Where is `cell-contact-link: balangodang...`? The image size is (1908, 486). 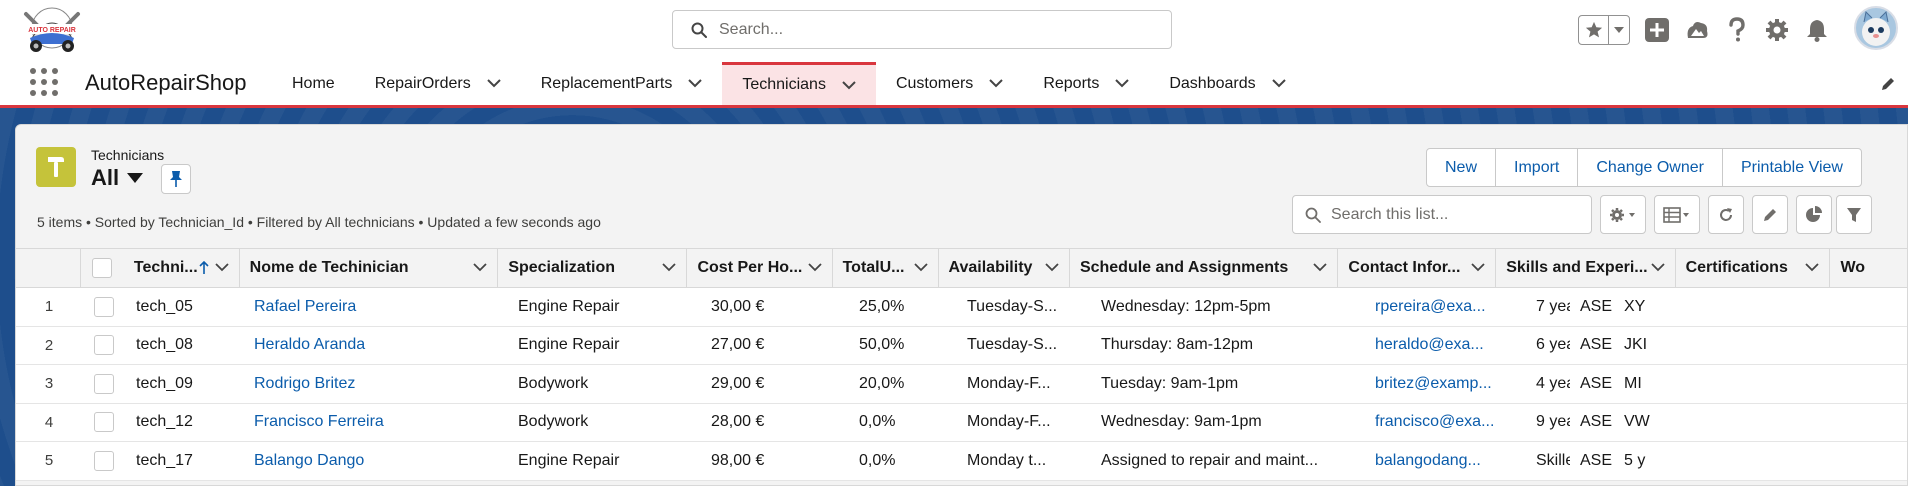 cell-contact-link: balangodang... is located at coordinates (1445, 461).